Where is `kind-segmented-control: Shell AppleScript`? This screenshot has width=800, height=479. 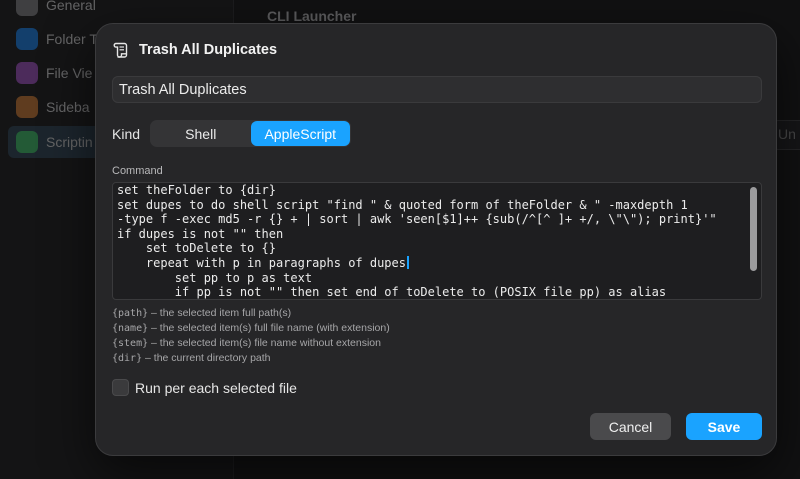
kind-segmented-control: Shell AppleScript is located at coordinates (250, 133).